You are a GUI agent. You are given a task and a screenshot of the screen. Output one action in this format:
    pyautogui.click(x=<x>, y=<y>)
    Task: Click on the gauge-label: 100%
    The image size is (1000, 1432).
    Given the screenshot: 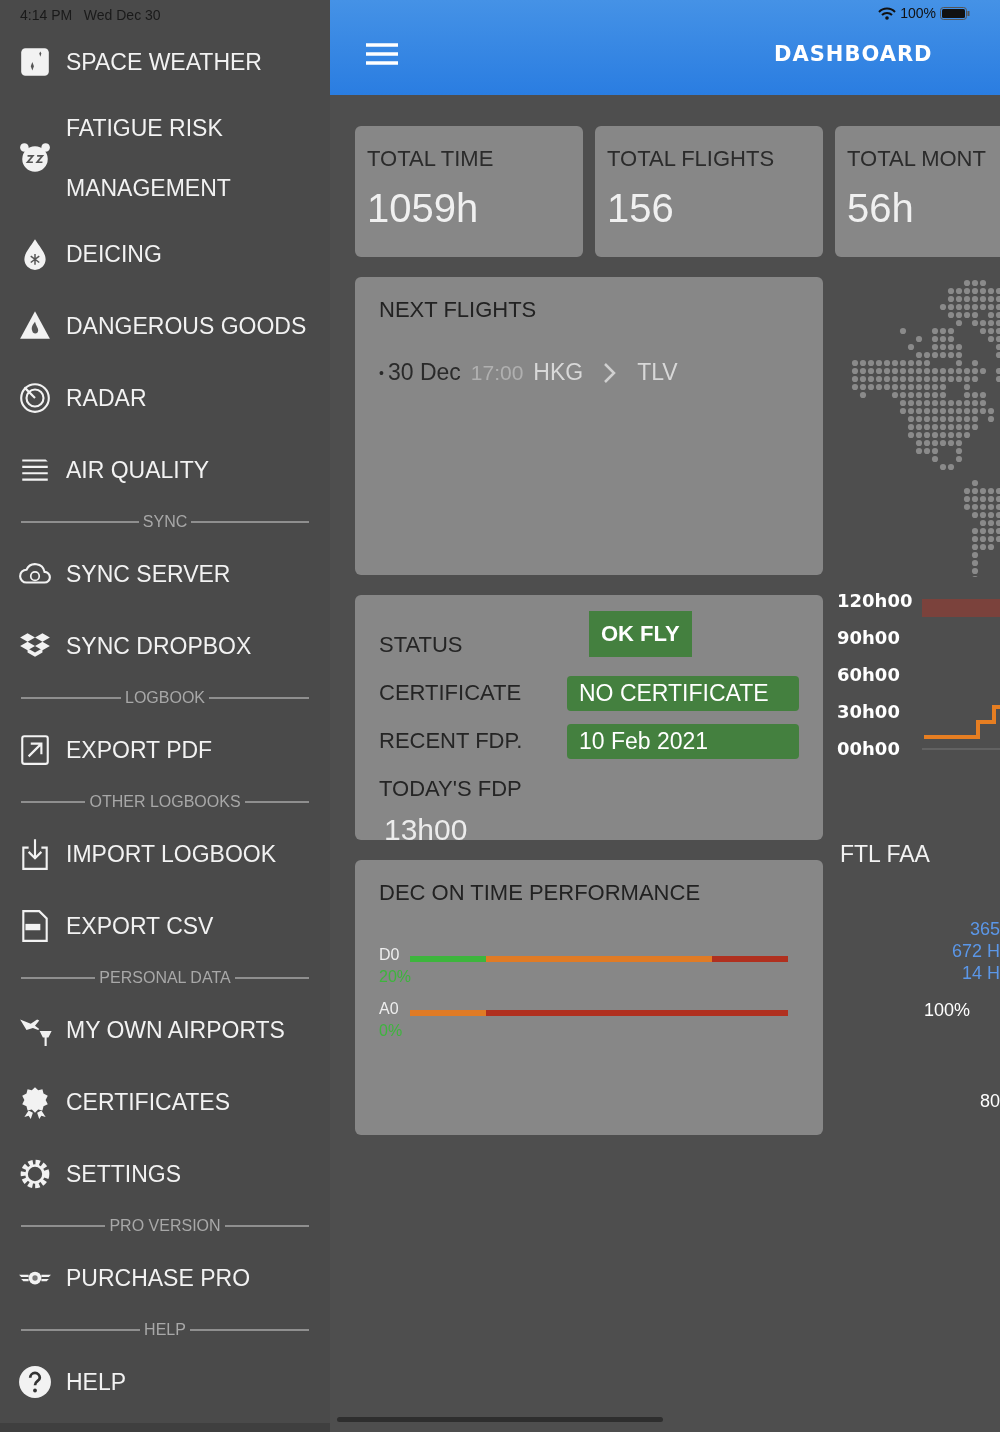 What is the action you would take?
    pyautogui.click(x=947, y=1010)
    